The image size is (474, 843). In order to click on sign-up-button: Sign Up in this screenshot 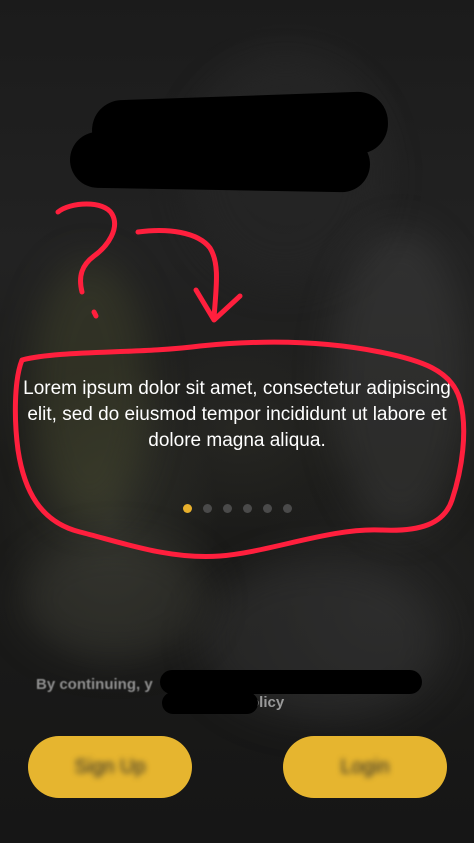, I will do `click(110, 767)`.